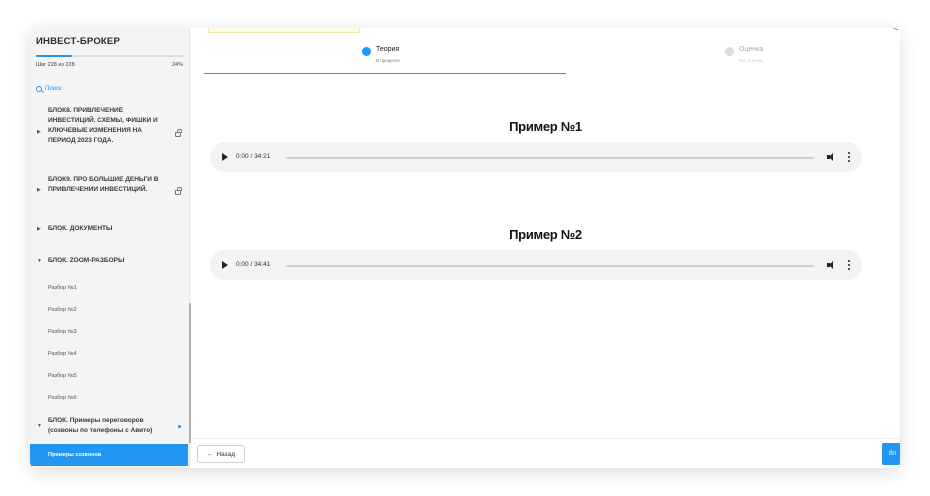 This screenshot has width=930, height=496. I want to click on step-counter: Шаг 228 из 228, so click(55, 65).